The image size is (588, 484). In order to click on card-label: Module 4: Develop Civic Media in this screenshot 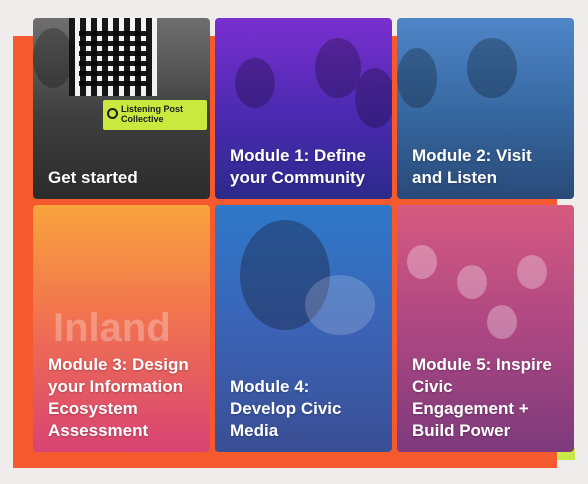, I will do `click(286, 408)`.